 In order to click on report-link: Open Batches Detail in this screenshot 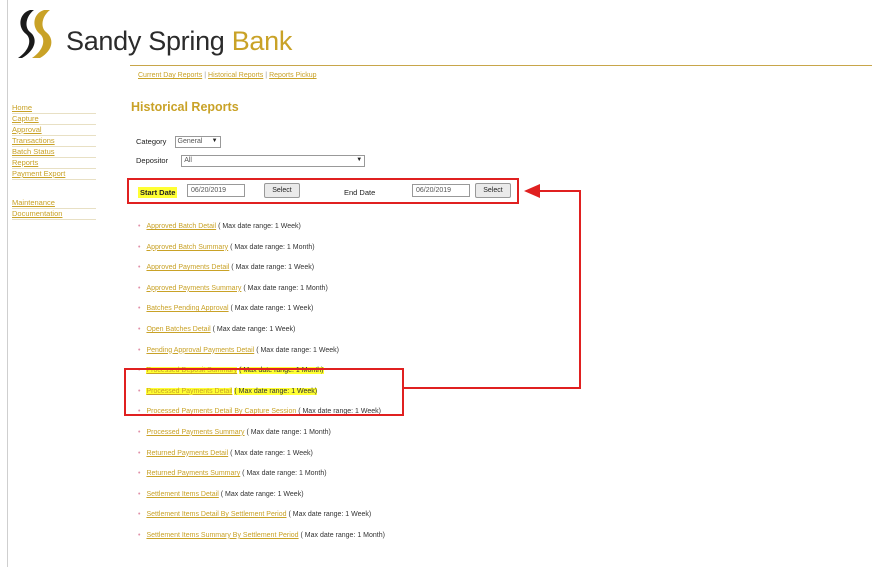, I will do `click(178, 329)`.